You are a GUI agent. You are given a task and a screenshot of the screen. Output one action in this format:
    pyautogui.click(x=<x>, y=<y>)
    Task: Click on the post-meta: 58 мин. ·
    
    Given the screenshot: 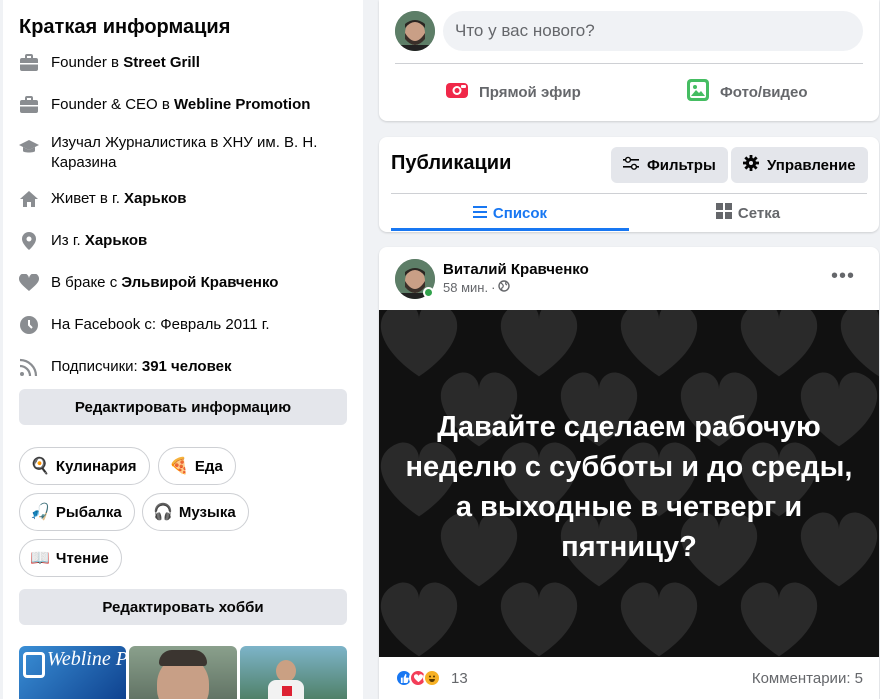 What is the action you would take?
    pyautogui.click(x=477, y=287)
    